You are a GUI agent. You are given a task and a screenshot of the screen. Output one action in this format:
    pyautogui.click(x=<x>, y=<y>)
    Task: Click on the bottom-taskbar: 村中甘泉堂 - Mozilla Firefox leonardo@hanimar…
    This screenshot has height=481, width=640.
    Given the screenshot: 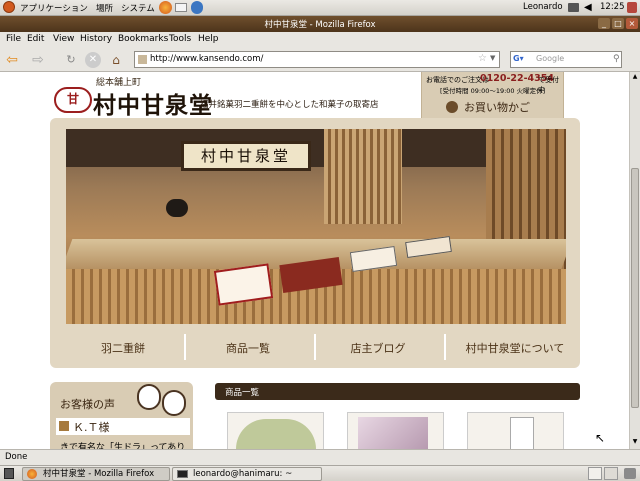 What is the action you would take?
    pyautogui.click(x=320, y=473)
    